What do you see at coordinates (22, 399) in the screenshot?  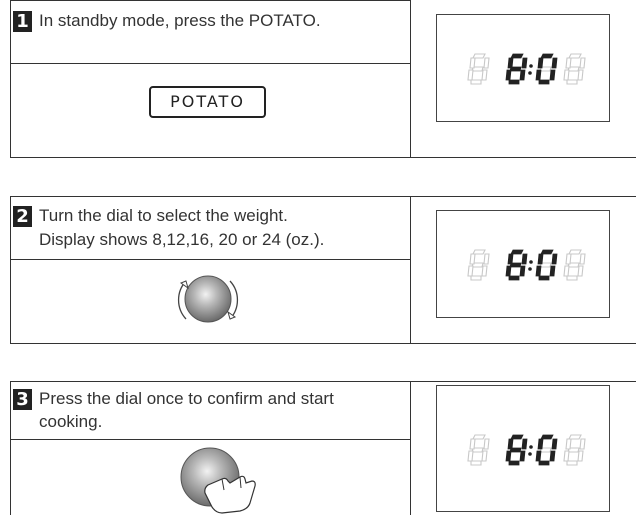 I see `step-number: 3` at bounding box center [22, 399].